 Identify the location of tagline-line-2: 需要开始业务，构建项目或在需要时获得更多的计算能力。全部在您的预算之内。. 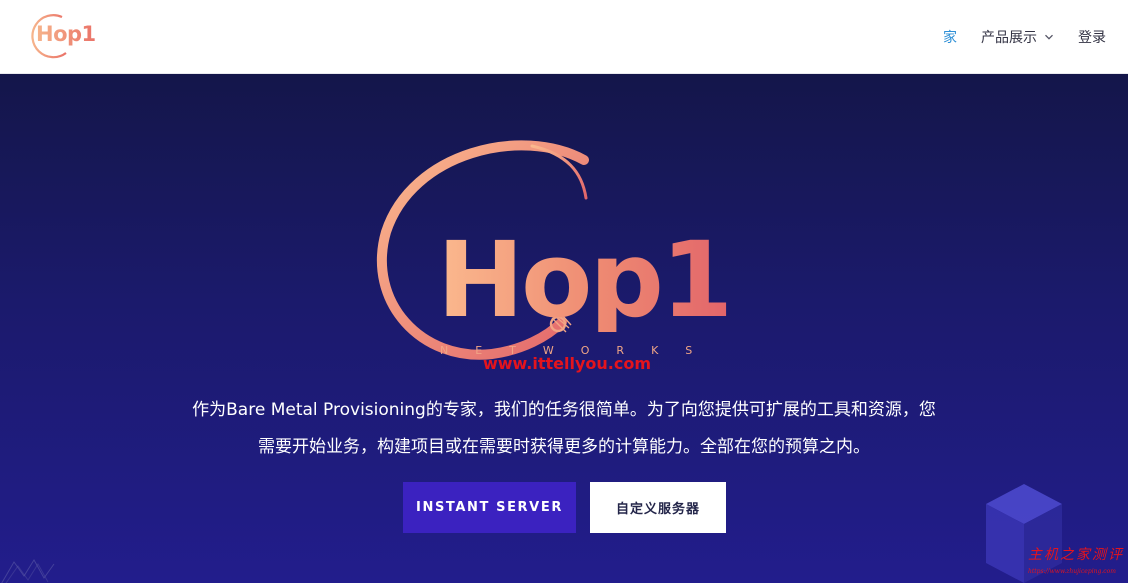
(564, 447).